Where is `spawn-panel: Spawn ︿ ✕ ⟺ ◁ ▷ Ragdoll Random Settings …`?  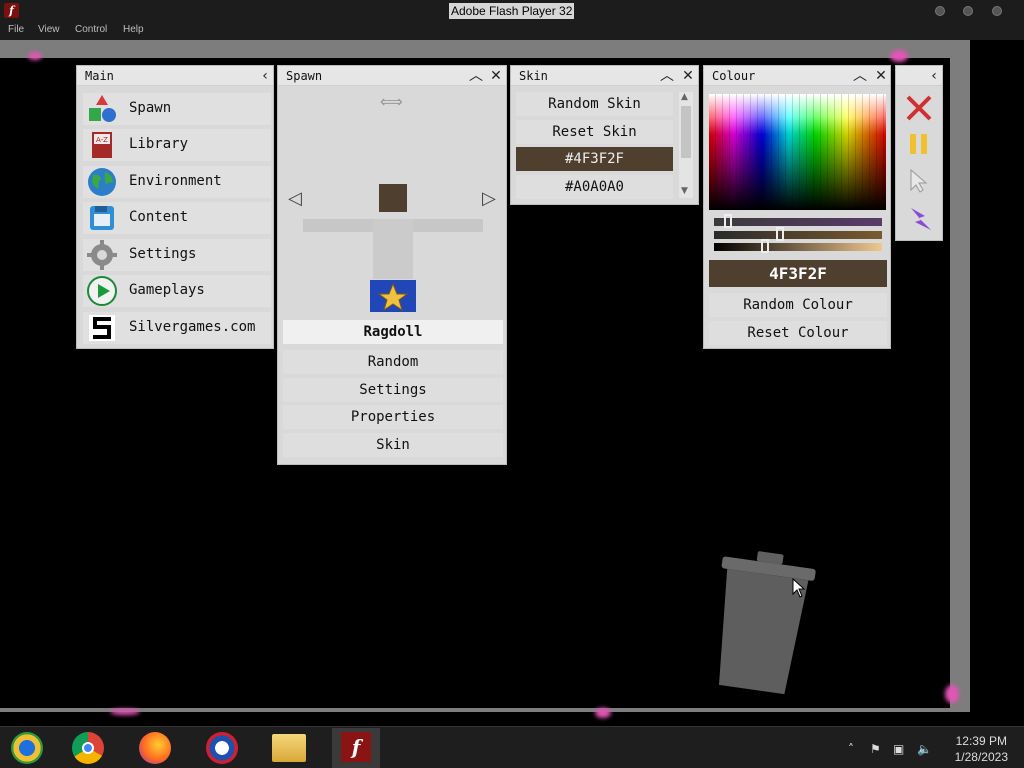
spawn-panel: Spawn ︿ ✕ ⟺ ◁ ▷ Ragdoll Random Settings … is located at coordinates (392, 265).